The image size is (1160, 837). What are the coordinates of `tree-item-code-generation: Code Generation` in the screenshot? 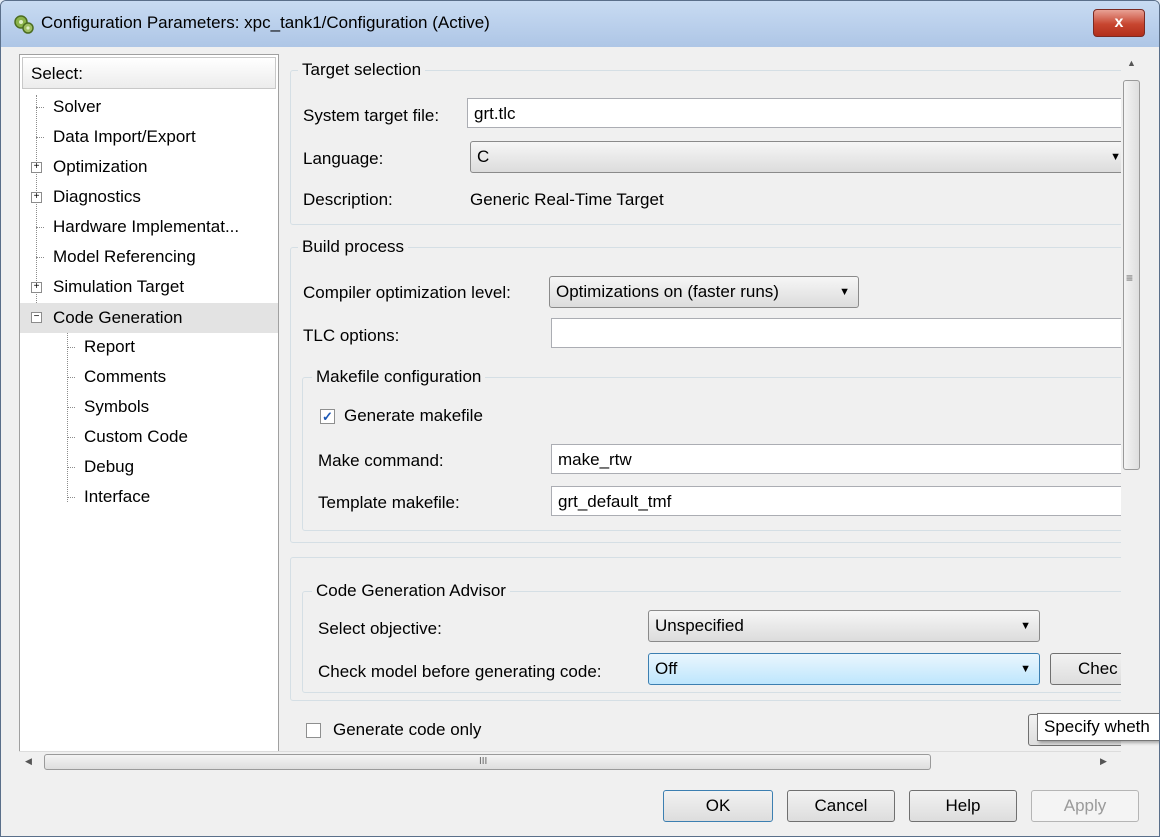 It's located at (117, 318).